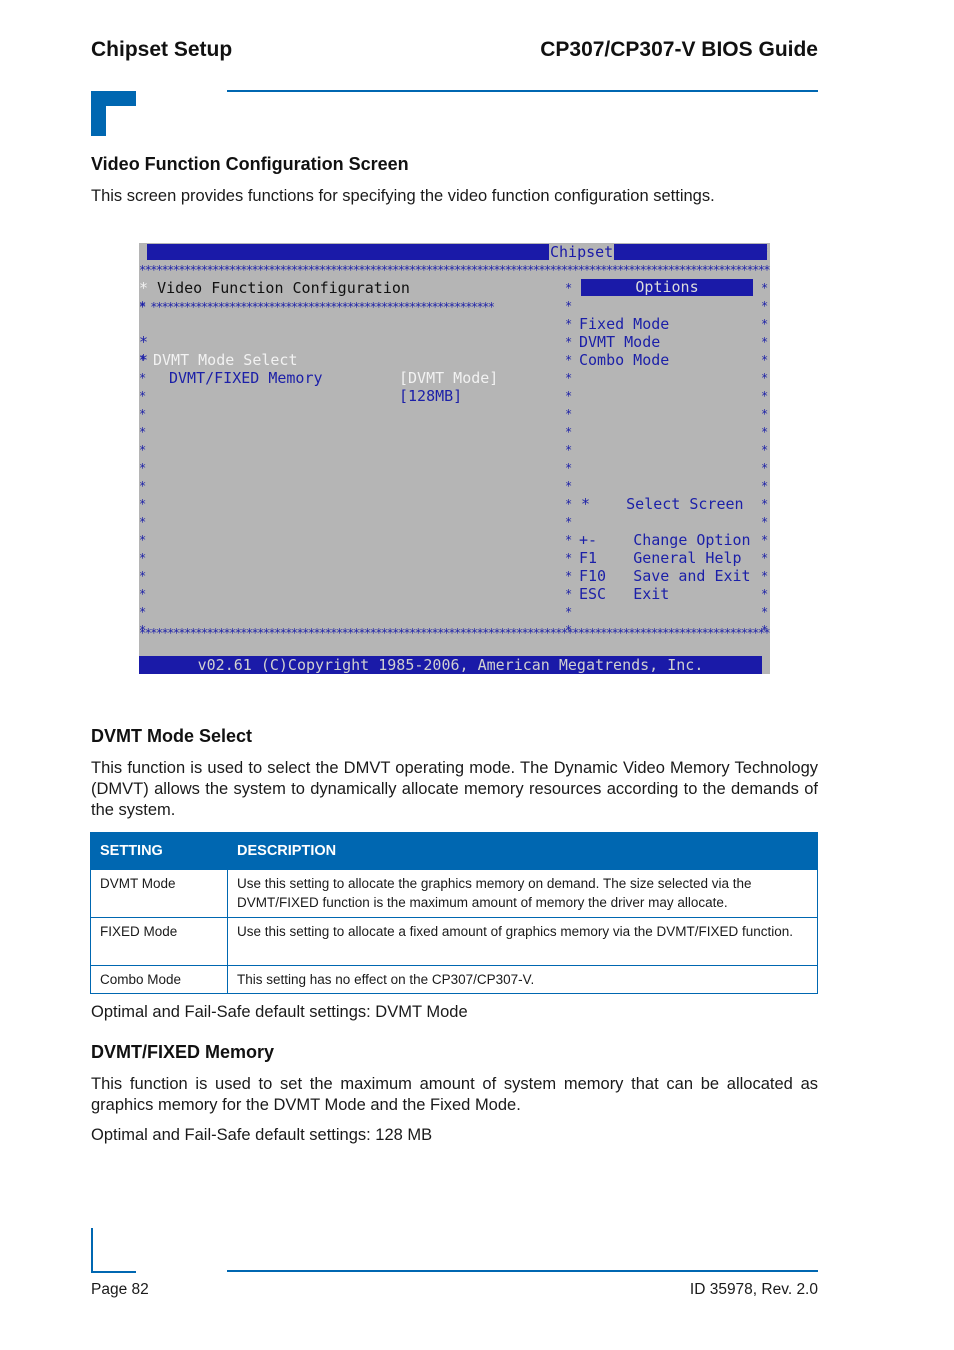  I want to click on page-number: Page 82, so click(120, 1289).